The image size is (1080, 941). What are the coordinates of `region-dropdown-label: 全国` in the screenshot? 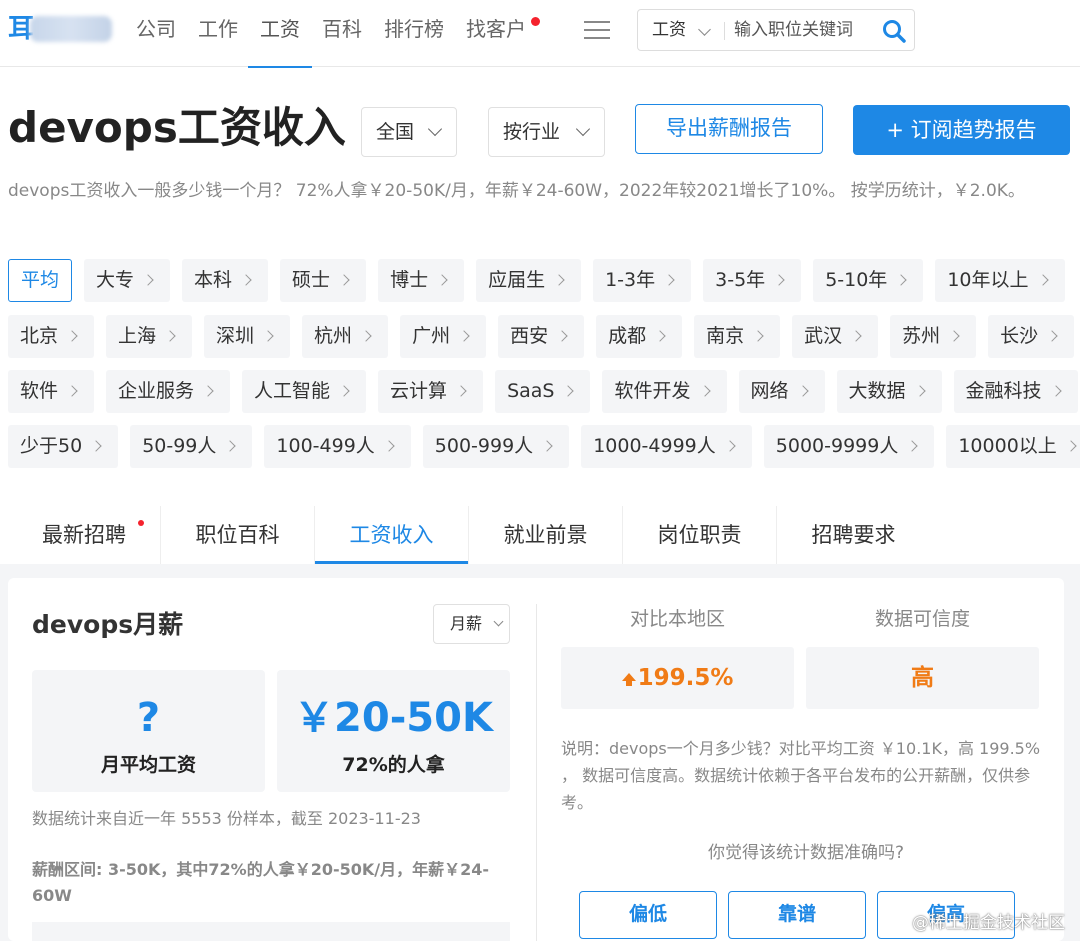 It's located at (395, 132).